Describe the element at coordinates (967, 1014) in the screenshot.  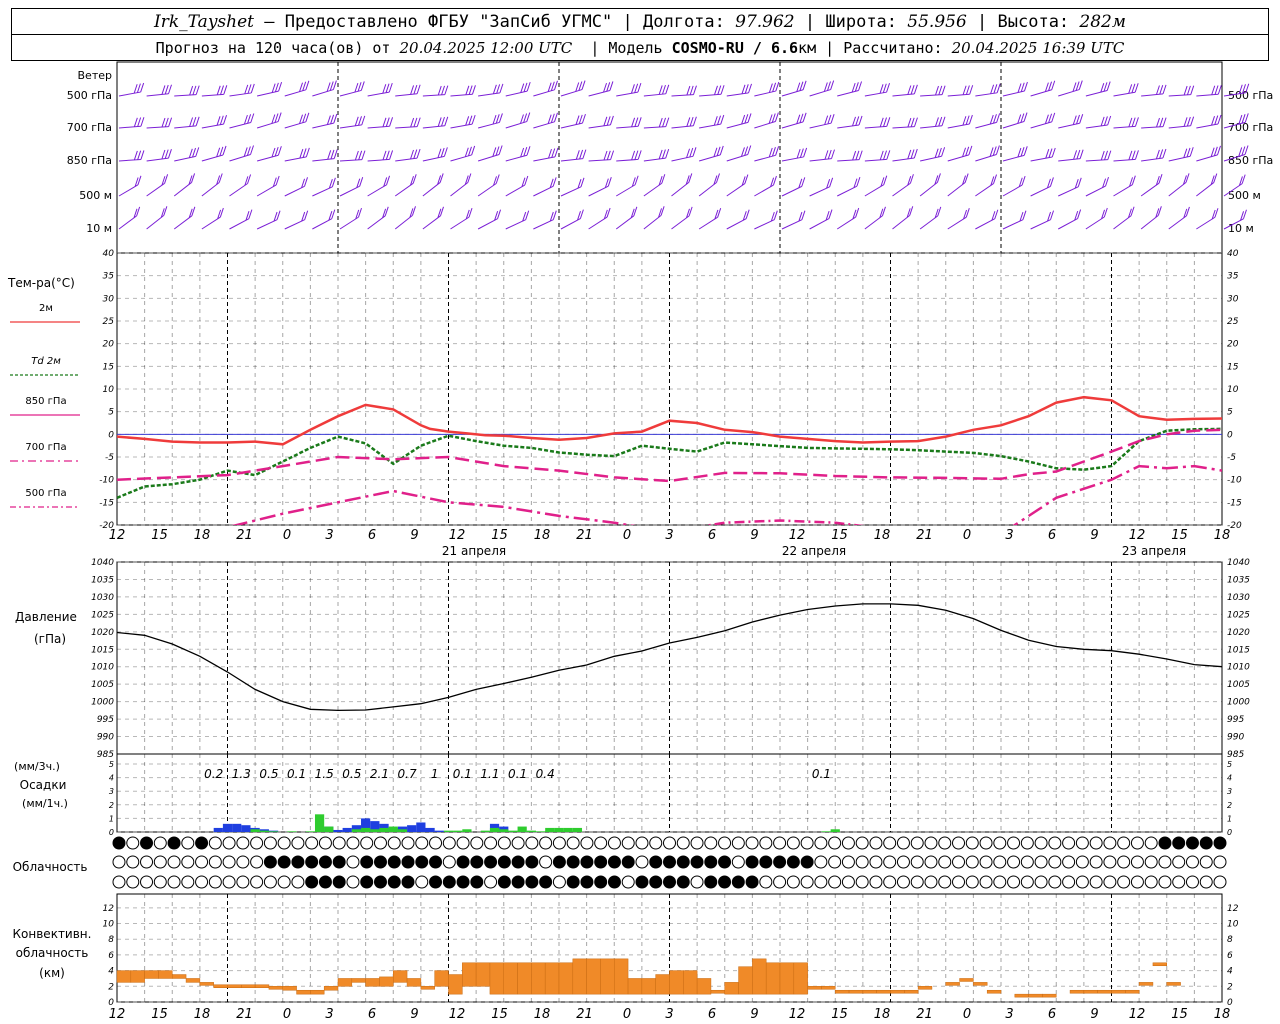
I see `x-tick-label: 0` at that location.